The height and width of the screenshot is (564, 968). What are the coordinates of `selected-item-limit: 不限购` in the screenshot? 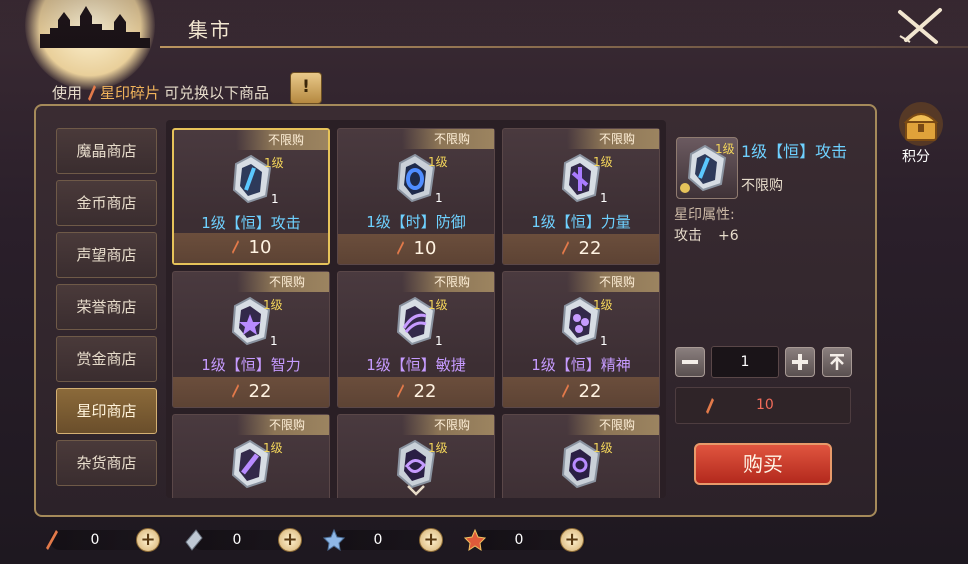 It's located at (762, 186).